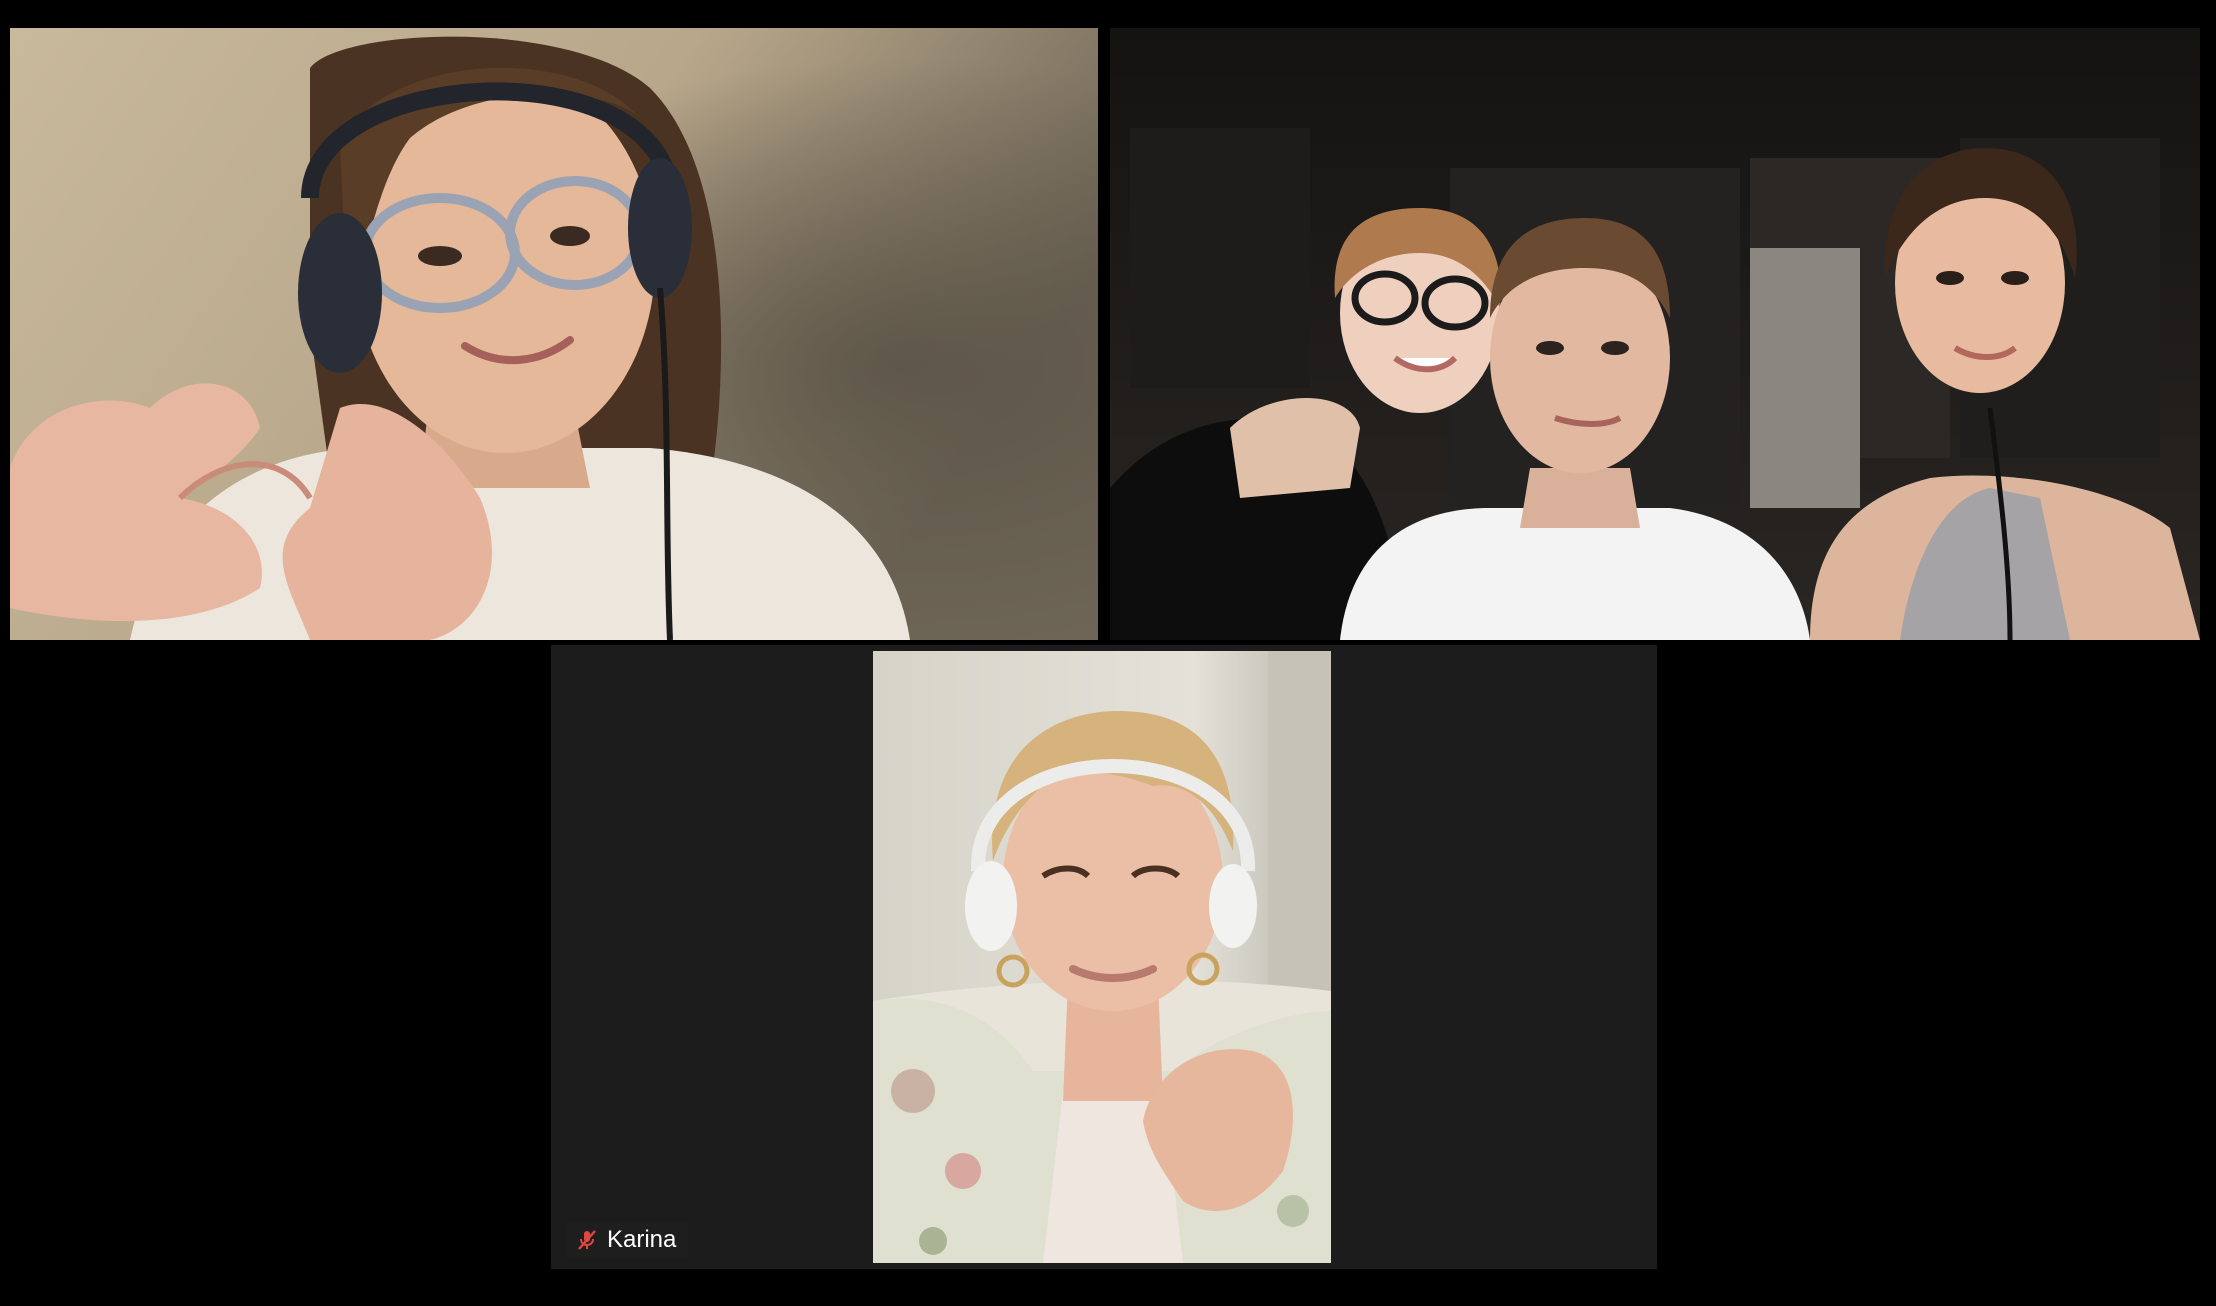 This screenshot has height=1306, width=2216. I want to click on mic-muted-icon, so click(587, 1240).